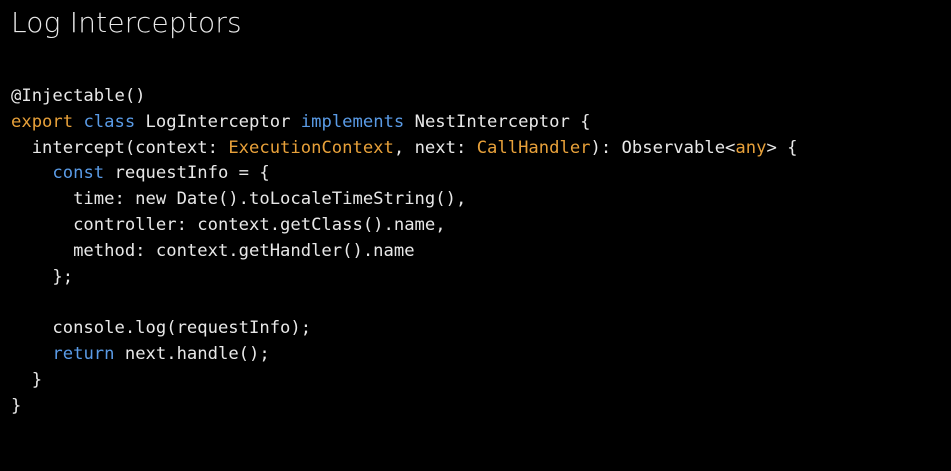 This screenshot has width=951, height=471. Describe the element at coordinates (109, 121) in the screenshot. I see `code-token: class` at that location.